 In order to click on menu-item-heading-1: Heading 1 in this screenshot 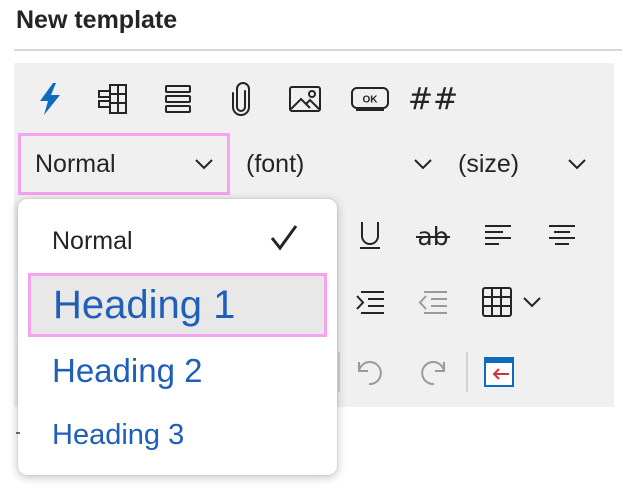, I will do `click(177, 305)`.